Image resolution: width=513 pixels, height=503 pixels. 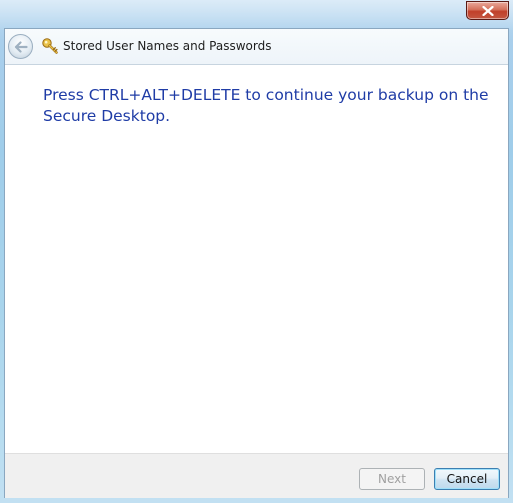 I want to click on button-bar: Next Cancel, so click(x=256, y=475).